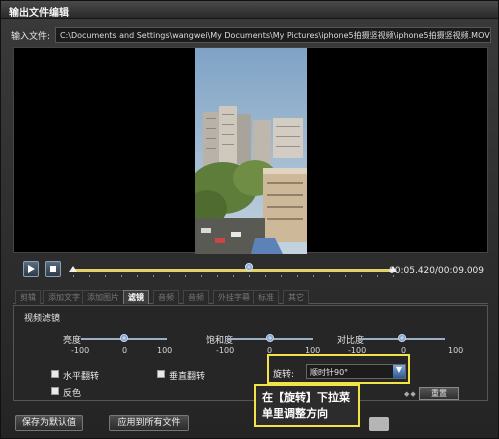 This screenshot has width=499, height=439. Describe the element at coordinates (28, 297) in the screenshot. I see `tab-0: 剪辑` at that location.